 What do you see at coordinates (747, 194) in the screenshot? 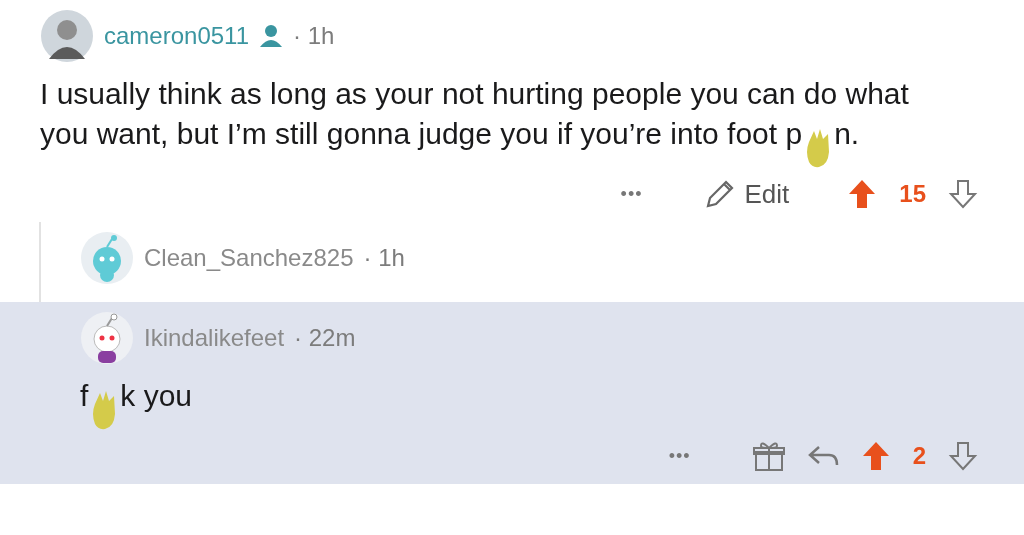
I see `edit-button: Edit` at bounding box center [747, 194].